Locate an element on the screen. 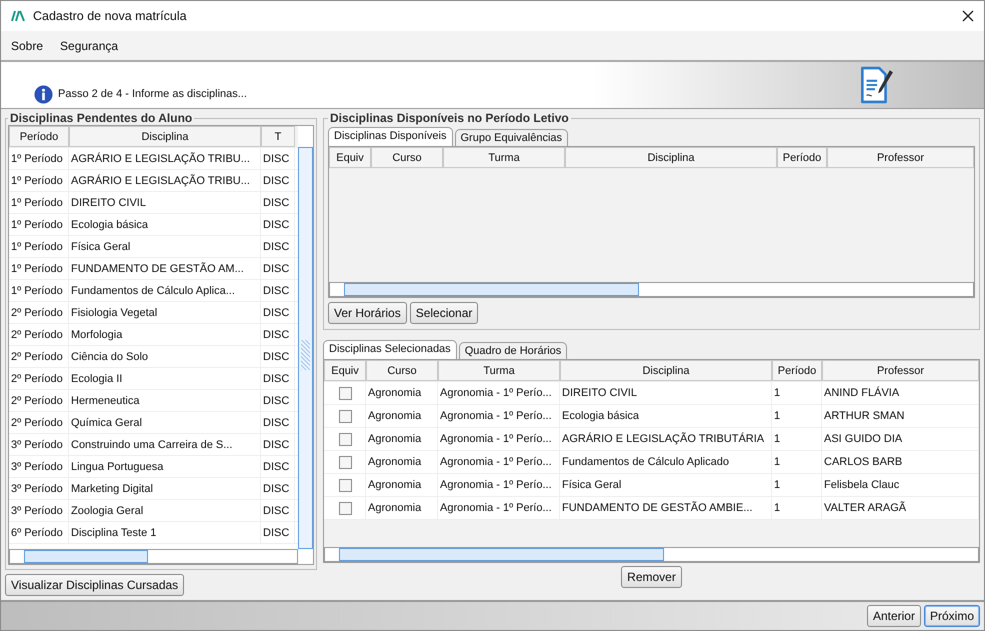 This screenshot has height=631, width=985. table-cell: 1 is located at coordinates (797, 508).